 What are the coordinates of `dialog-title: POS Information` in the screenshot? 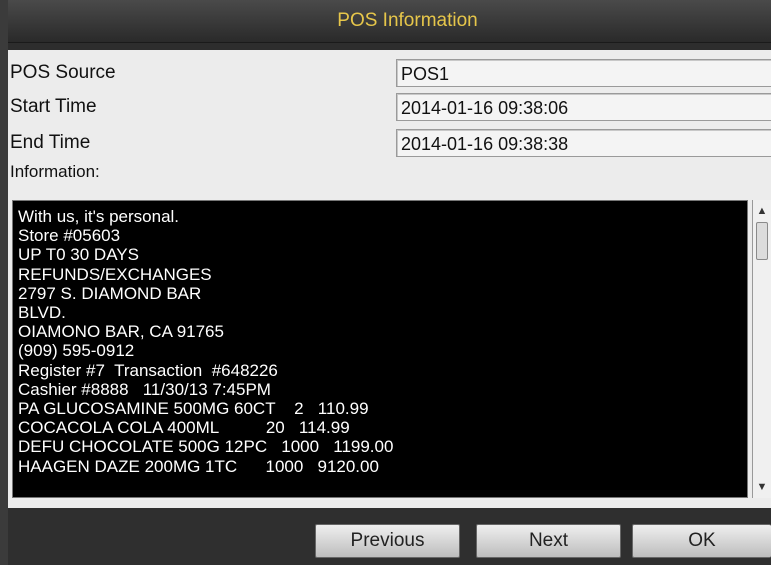 It's located at (407, 20).